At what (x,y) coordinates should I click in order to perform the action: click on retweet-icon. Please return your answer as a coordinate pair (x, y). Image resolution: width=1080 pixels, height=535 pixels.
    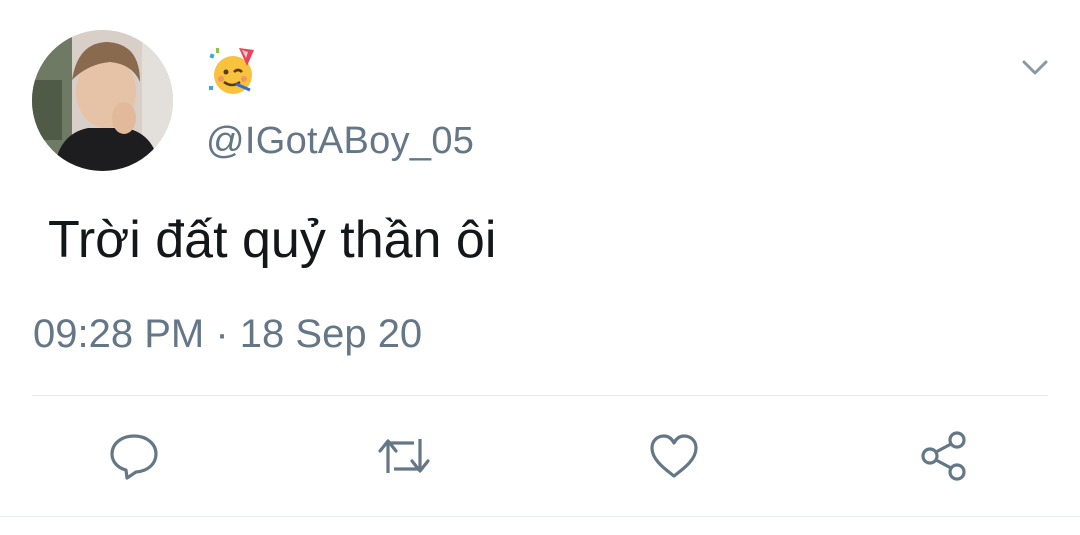
    Looking at the image, I should click on (404, 456).